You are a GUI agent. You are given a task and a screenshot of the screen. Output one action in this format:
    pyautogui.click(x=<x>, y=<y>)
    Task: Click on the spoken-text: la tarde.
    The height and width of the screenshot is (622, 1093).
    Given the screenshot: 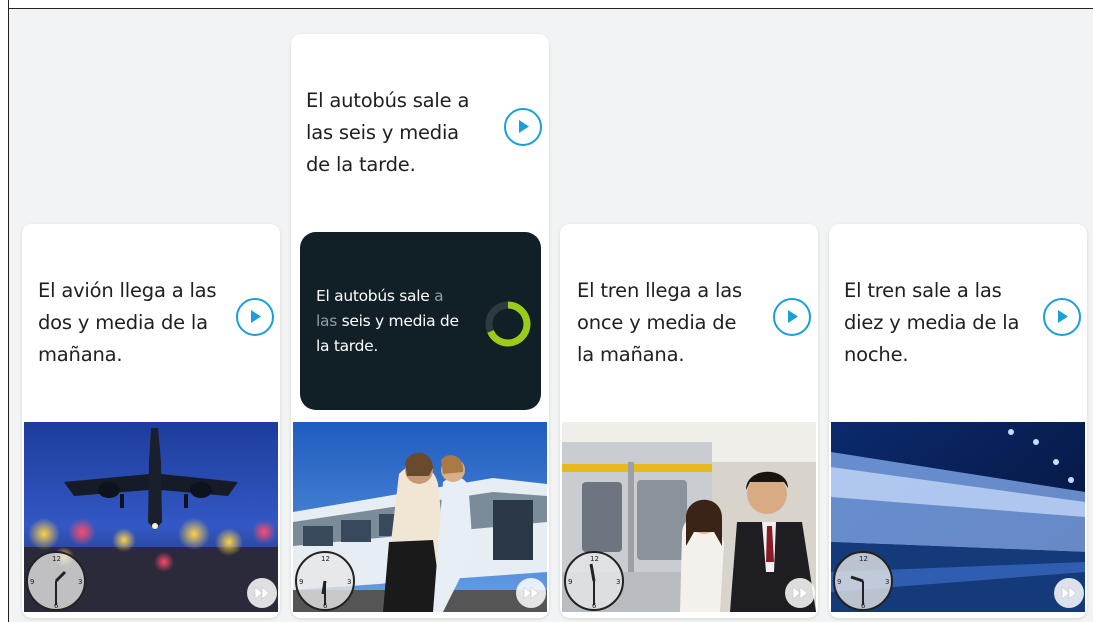 What is the action you would take?
    pyautogui.click(x=347, y=346)
    